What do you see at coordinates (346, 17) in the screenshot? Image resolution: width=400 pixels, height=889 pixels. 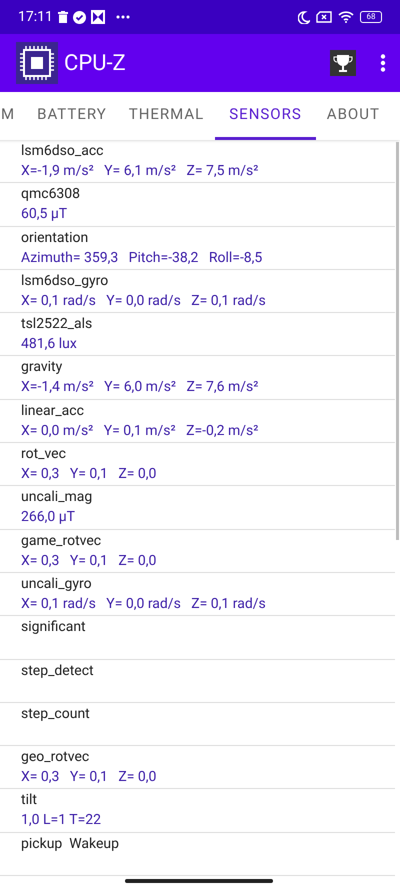 I see `wifi-icon` at bounding box center [346, 17].